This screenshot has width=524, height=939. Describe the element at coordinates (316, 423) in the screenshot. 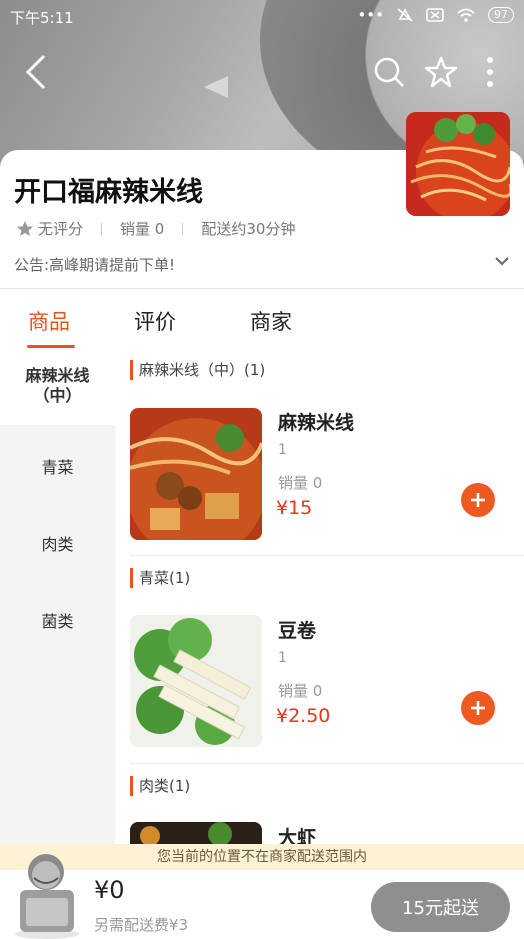

I see `food-name: 麻辣米线` at that location.